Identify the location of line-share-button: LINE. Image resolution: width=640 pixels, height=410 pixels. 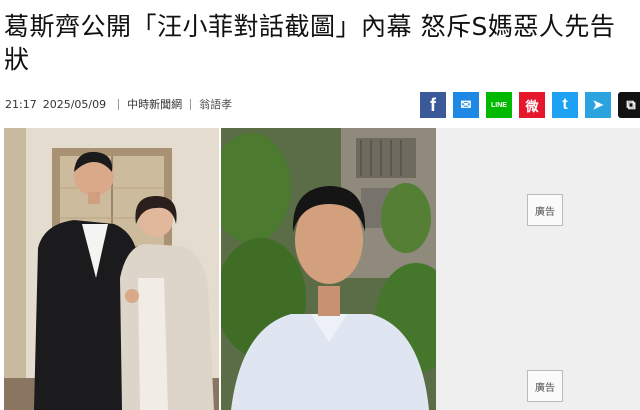
(499, 105).